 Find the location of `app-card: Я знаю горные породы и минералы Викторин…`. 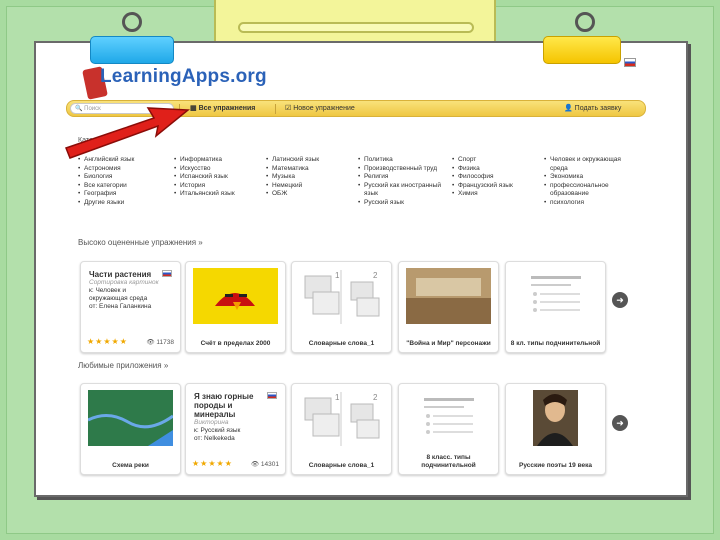

app-card: Я знаю горные породы и минералы Викторин… is located at coordinates (235, 429).